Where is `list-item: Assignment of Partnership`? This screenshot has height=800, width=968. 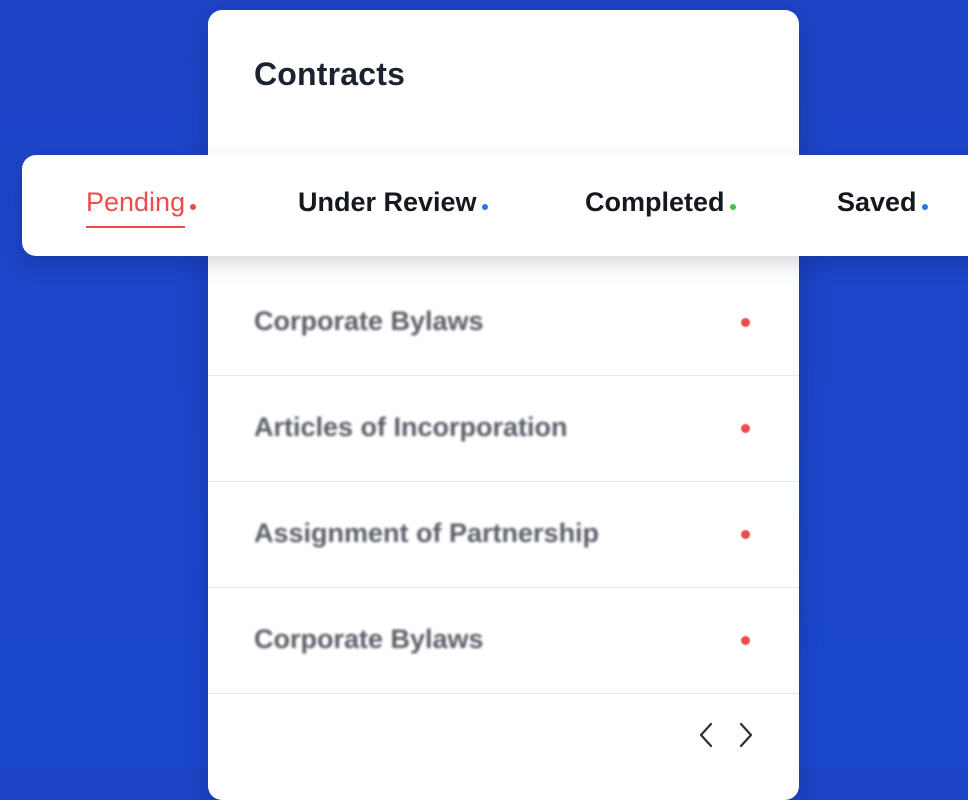 list-item: Assignment of Partnership is located at coordinates (503, 535).